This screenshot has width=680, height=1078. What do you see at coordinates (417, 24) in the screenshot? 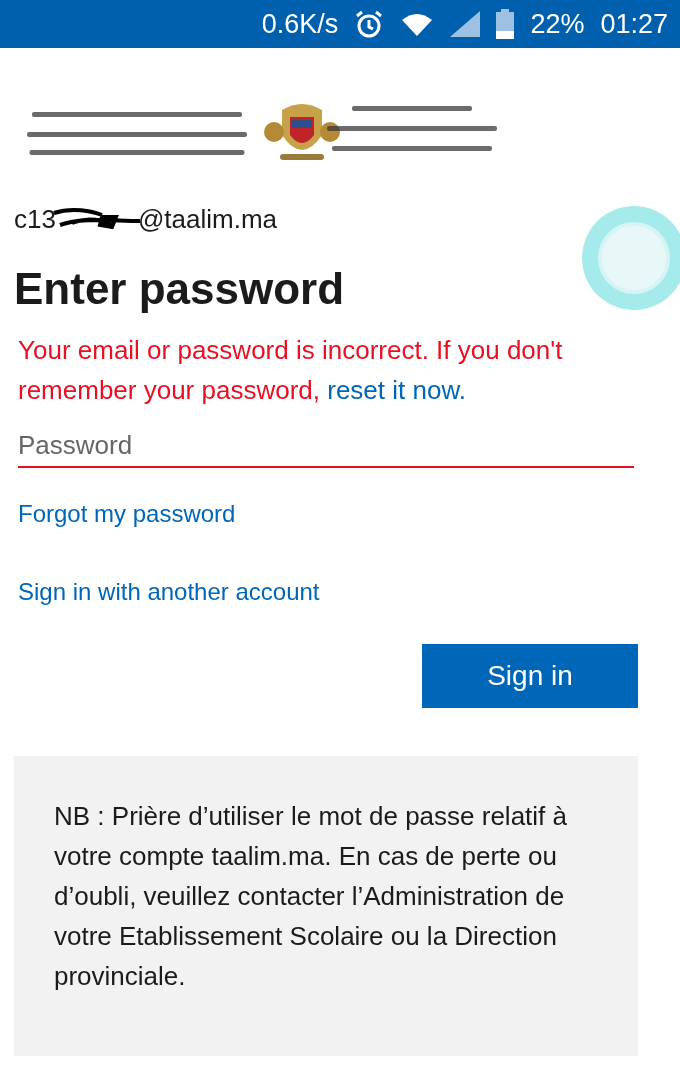
I see `wifi-icon` at bounding box center [417, 24].